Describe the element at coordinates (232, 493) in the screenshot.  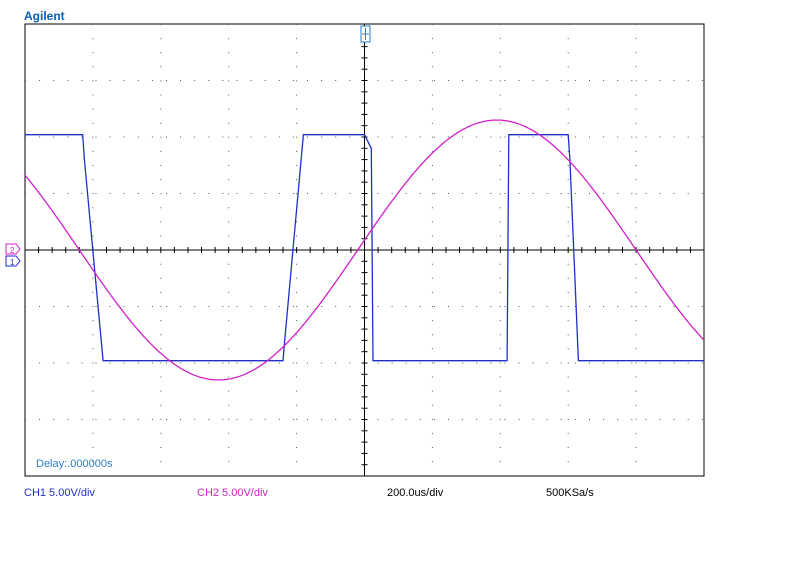
I see `ch2-scale-label: CH2 5.00V/div` at that location.